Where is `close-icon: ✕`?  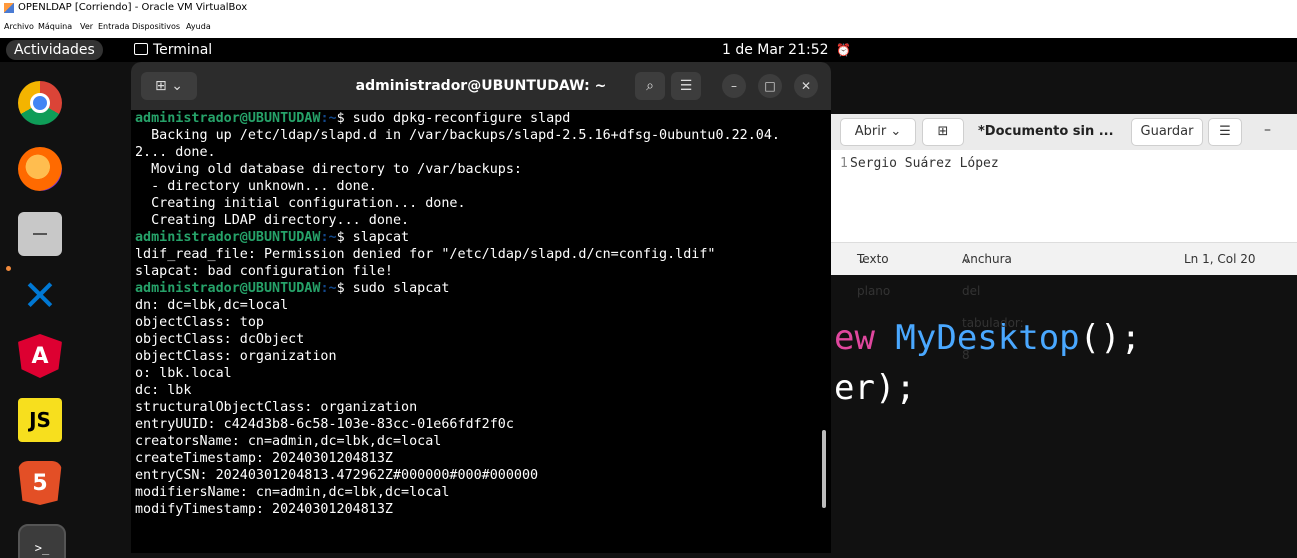 close-icon: ✕ is located at coordinates (806, 86).